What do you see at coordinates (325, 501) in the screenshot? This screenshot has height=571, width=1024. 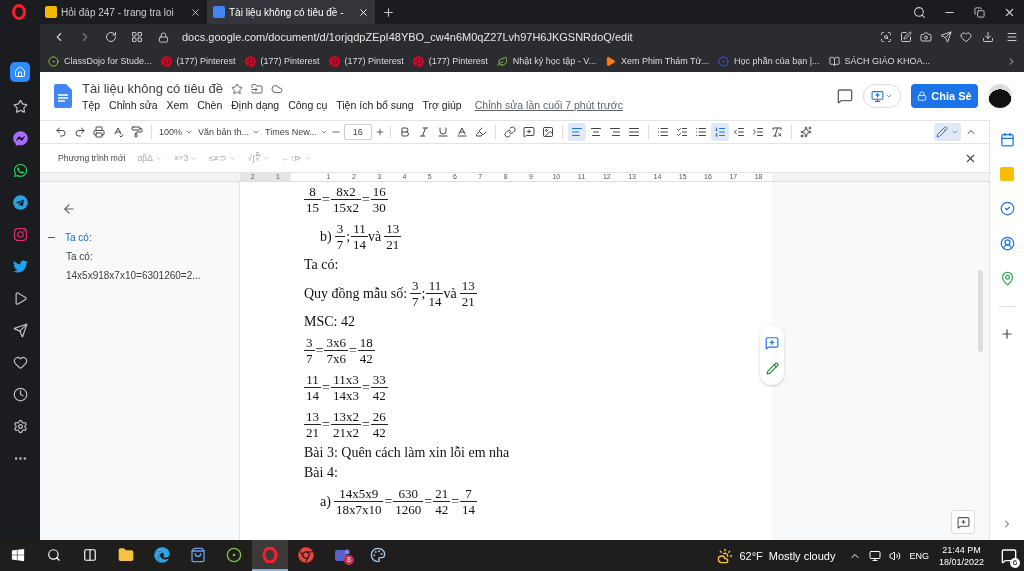 I see `math-text: a)` at bounding box center [325, 501].